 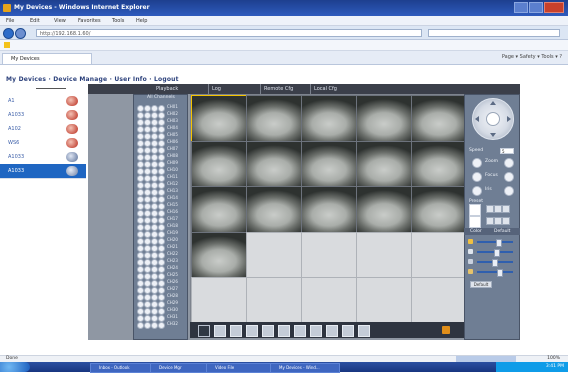 I want to click on layout-16-button, so click(x=268, y=331).